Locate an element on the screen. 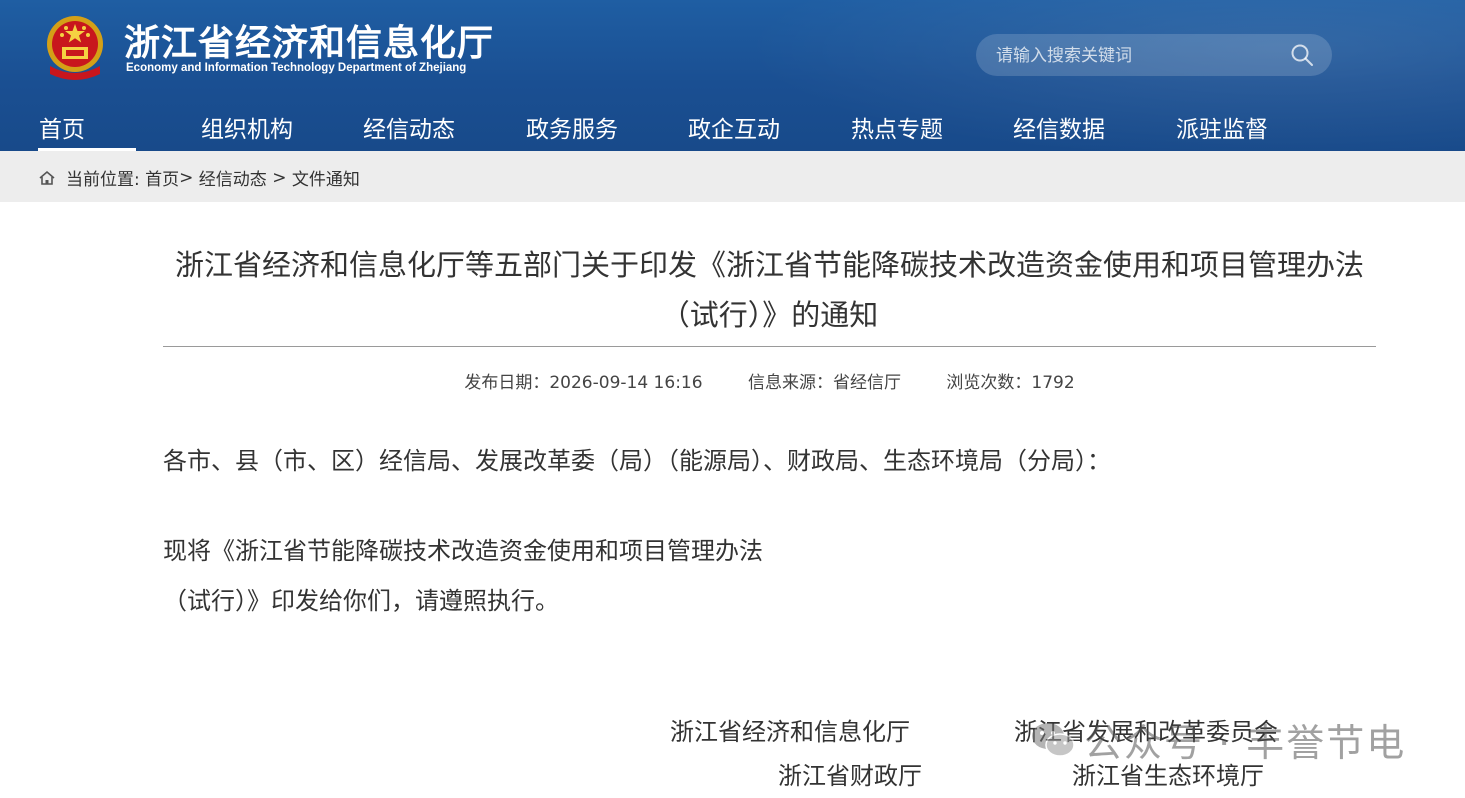  nav-item-organization: 组织机构 is located at coordinates (247, 127).